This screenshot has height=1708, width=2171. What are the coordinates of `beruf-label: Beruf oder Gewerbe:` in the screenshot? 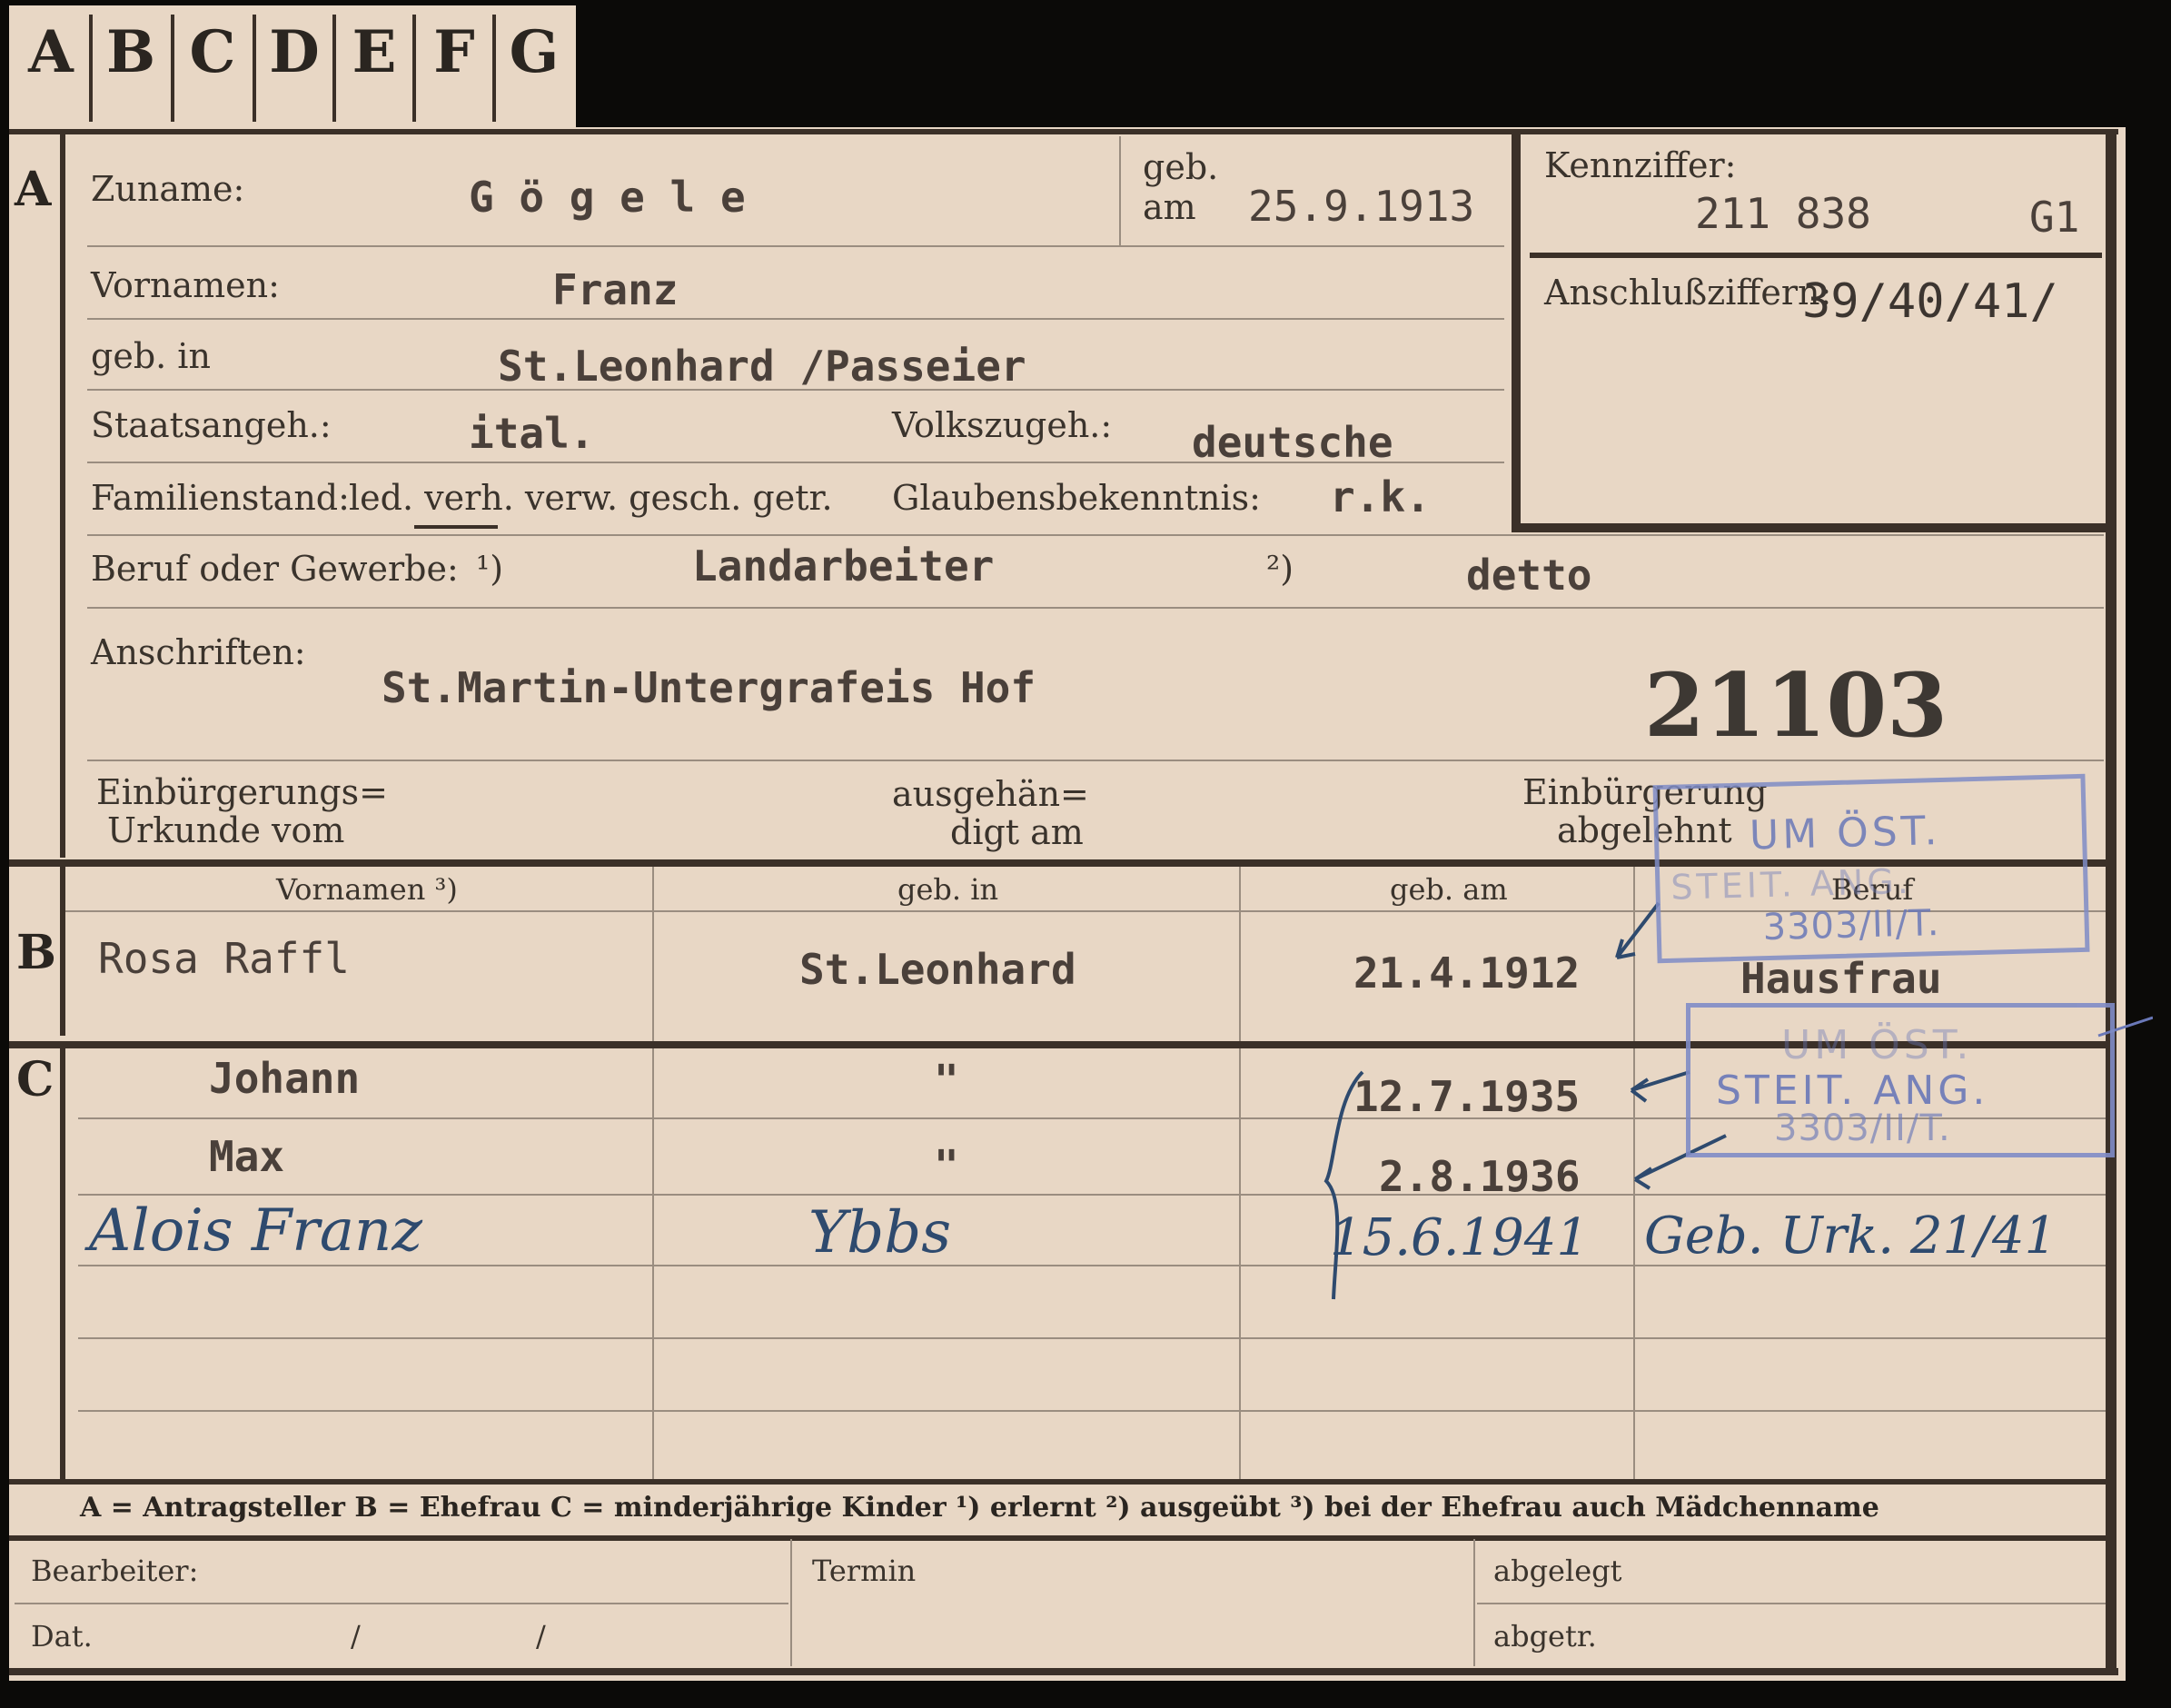 It's located at (275, 569).